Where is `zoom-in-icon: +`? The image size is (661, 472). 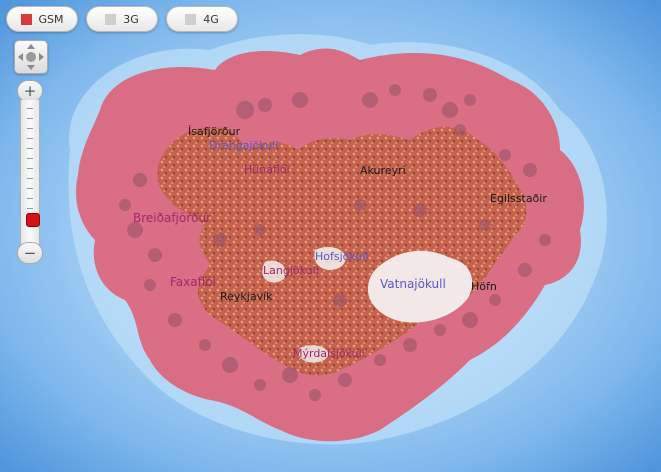 zoom-in-icon: + is located at coordinates (30, 91).